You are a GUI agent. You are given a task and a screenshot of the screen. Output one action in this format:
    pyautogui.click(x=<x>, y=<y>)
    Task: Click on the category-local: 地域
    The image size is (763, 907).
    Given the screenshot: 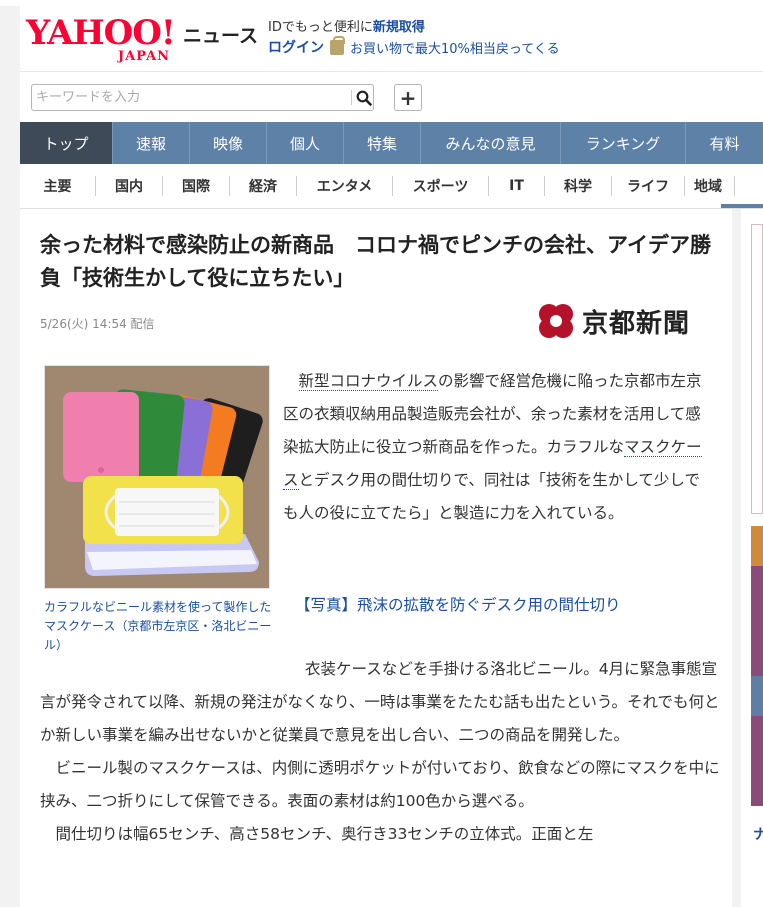 What is the action you would take?
    pyautogui.click(x=710, y=186)
    